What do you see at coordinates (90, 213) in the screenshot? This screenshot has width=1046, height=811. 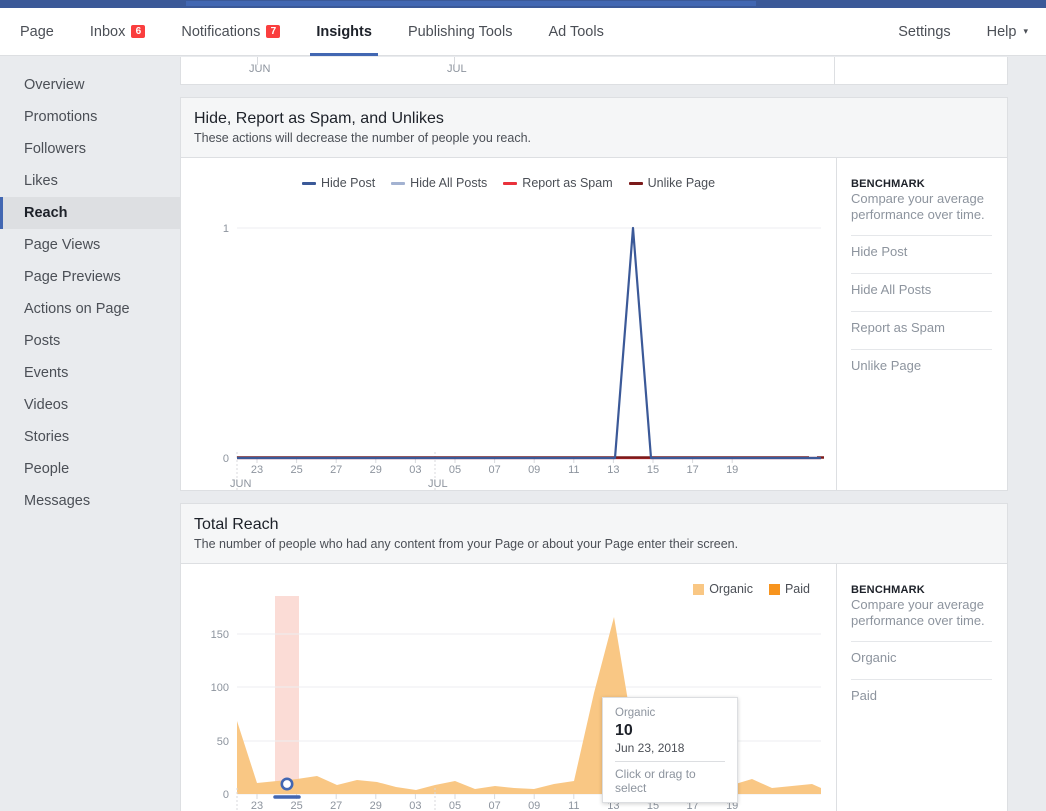 I see `sidebar-item-reach: Reach` at bounding box center [90, 213].